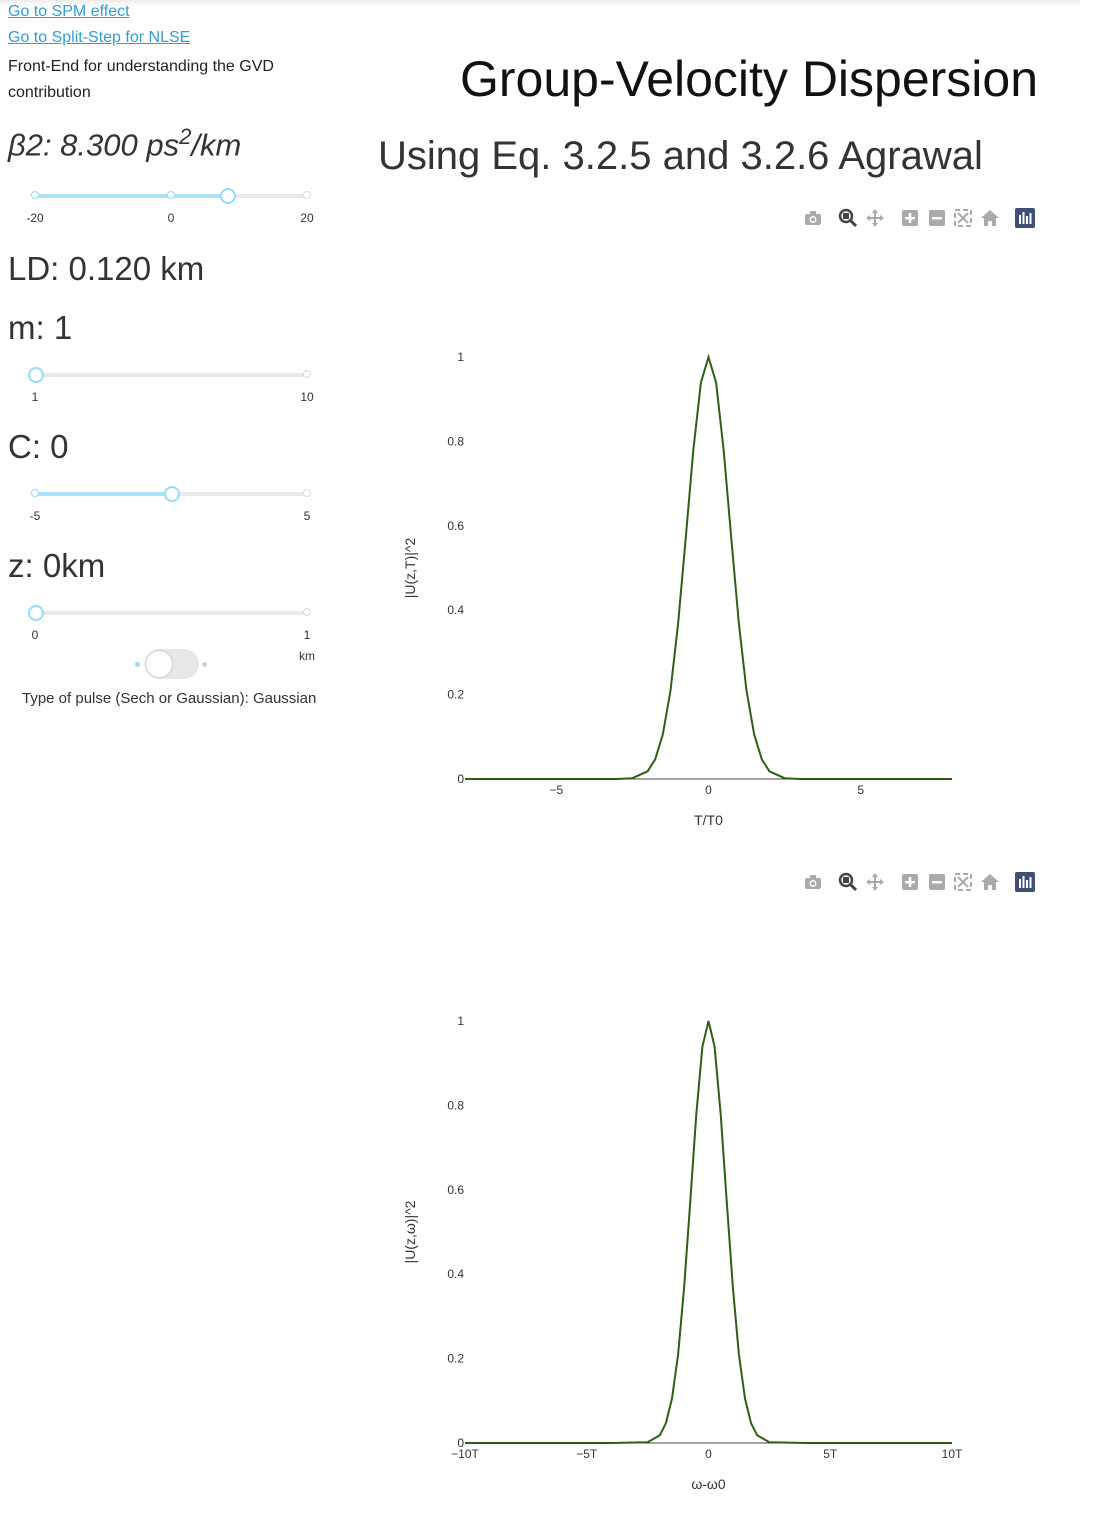  What do you see at coordinates (830, 1454) in the screenshot?
I see `x-tick-label: 5T` at bounding box center [830, 1454].